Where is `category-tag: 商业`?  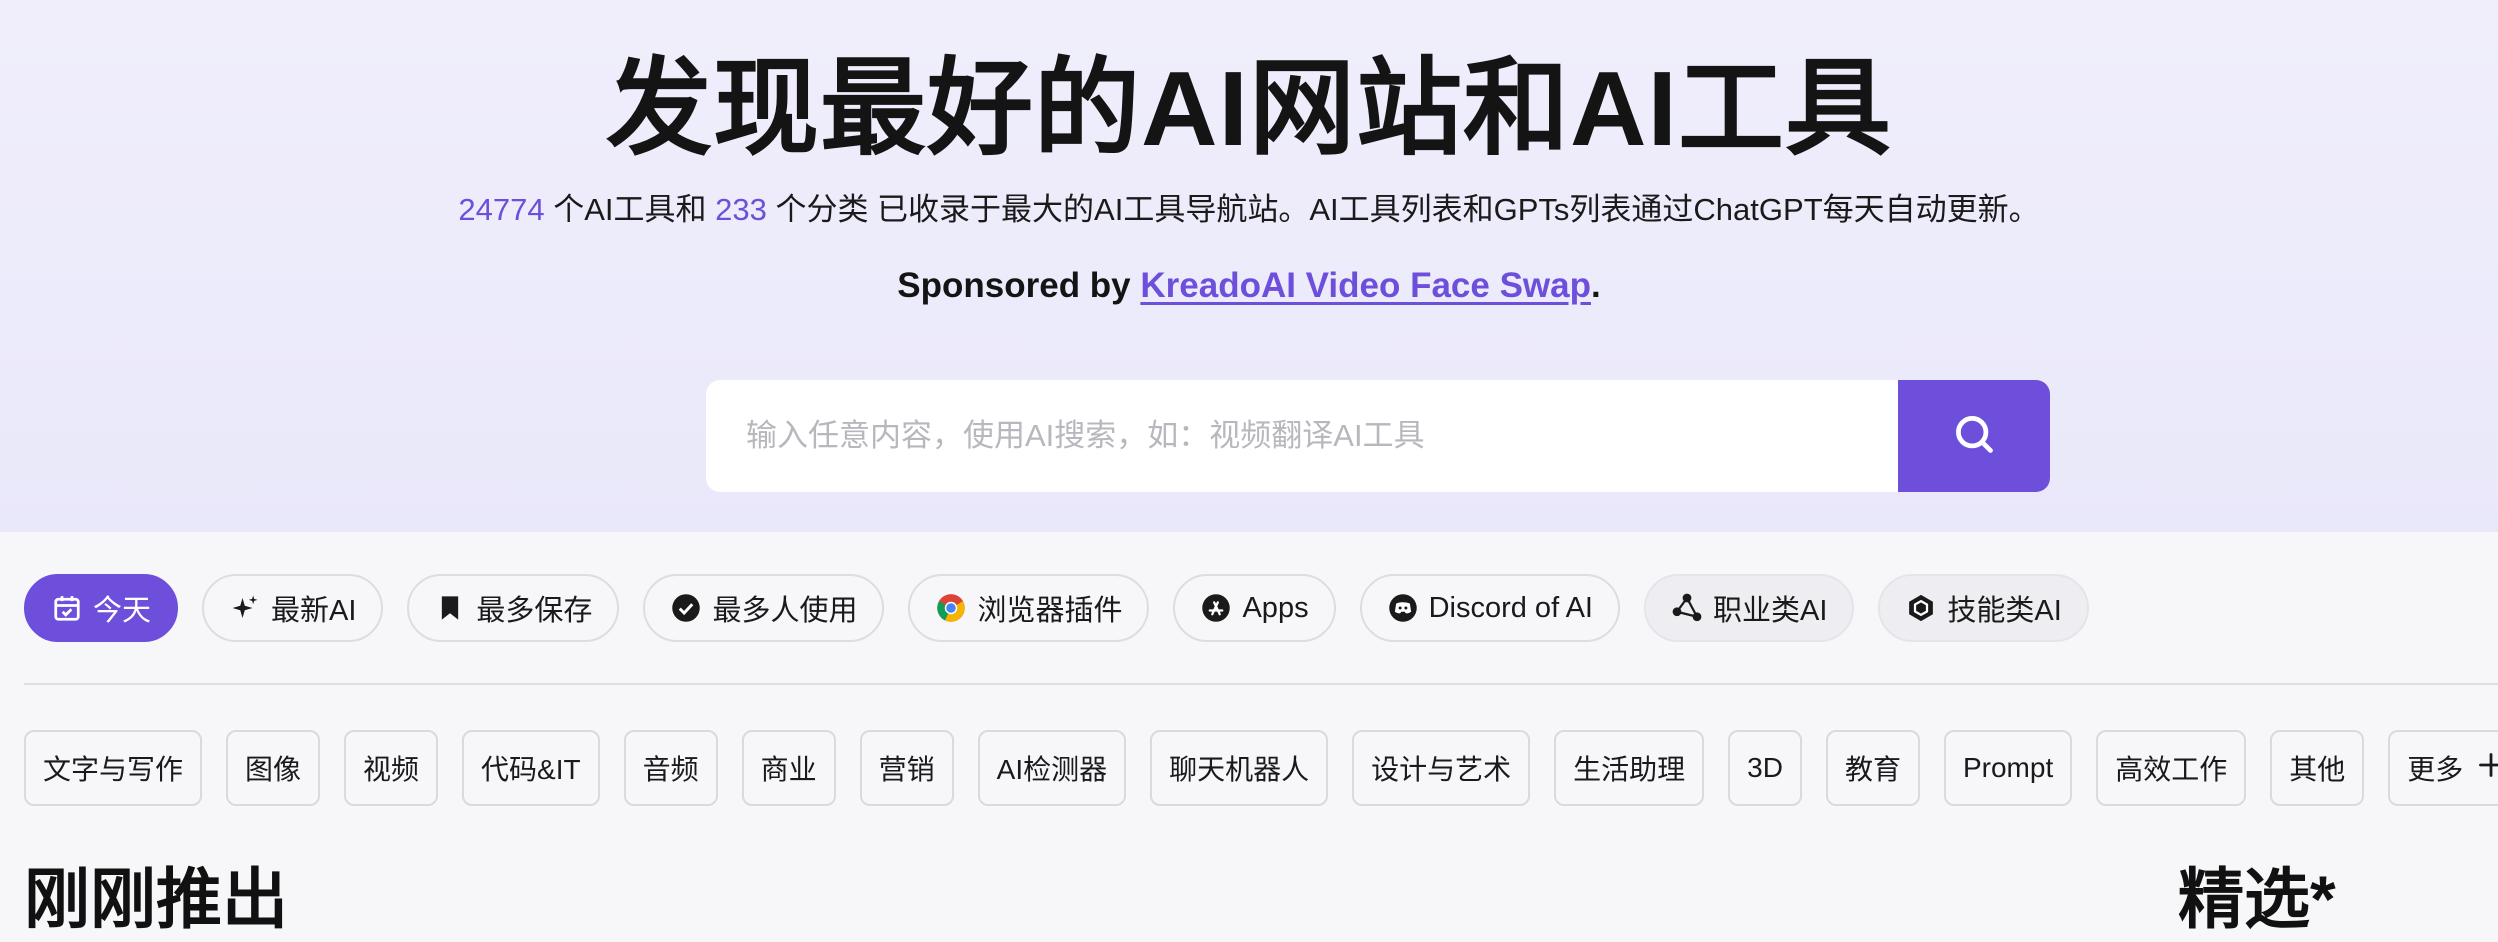 category-tag: 商业 is located at coordinates (788, 768).